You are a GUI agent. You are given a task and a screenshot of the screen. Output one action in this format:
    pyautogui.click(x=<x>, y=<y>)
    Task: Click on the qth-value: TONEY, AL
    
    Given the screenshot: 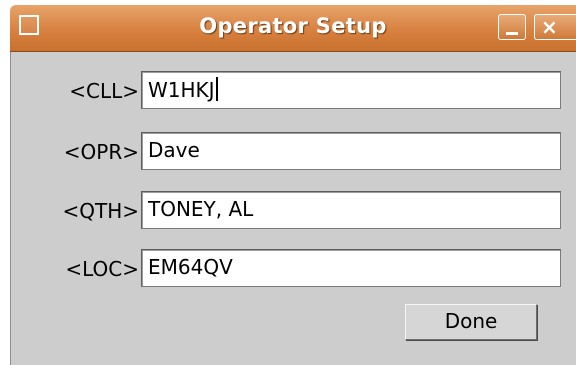 What is the action you would take?
    pyautogui.click(x=201, y=209)
    